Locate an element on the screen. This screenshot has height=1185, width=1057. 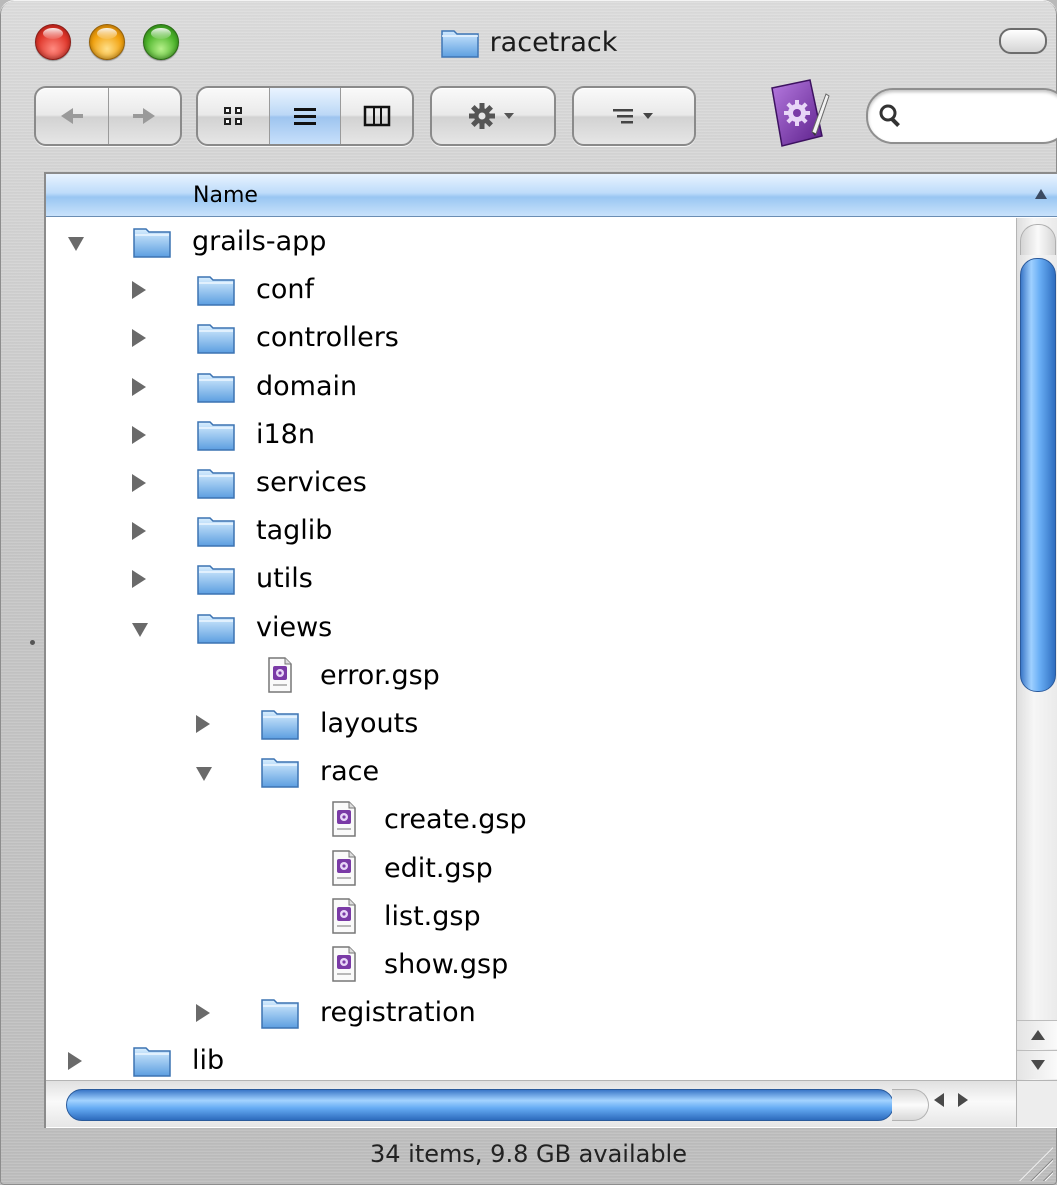
name-column-header: Name is located at coordinates (551, 195).